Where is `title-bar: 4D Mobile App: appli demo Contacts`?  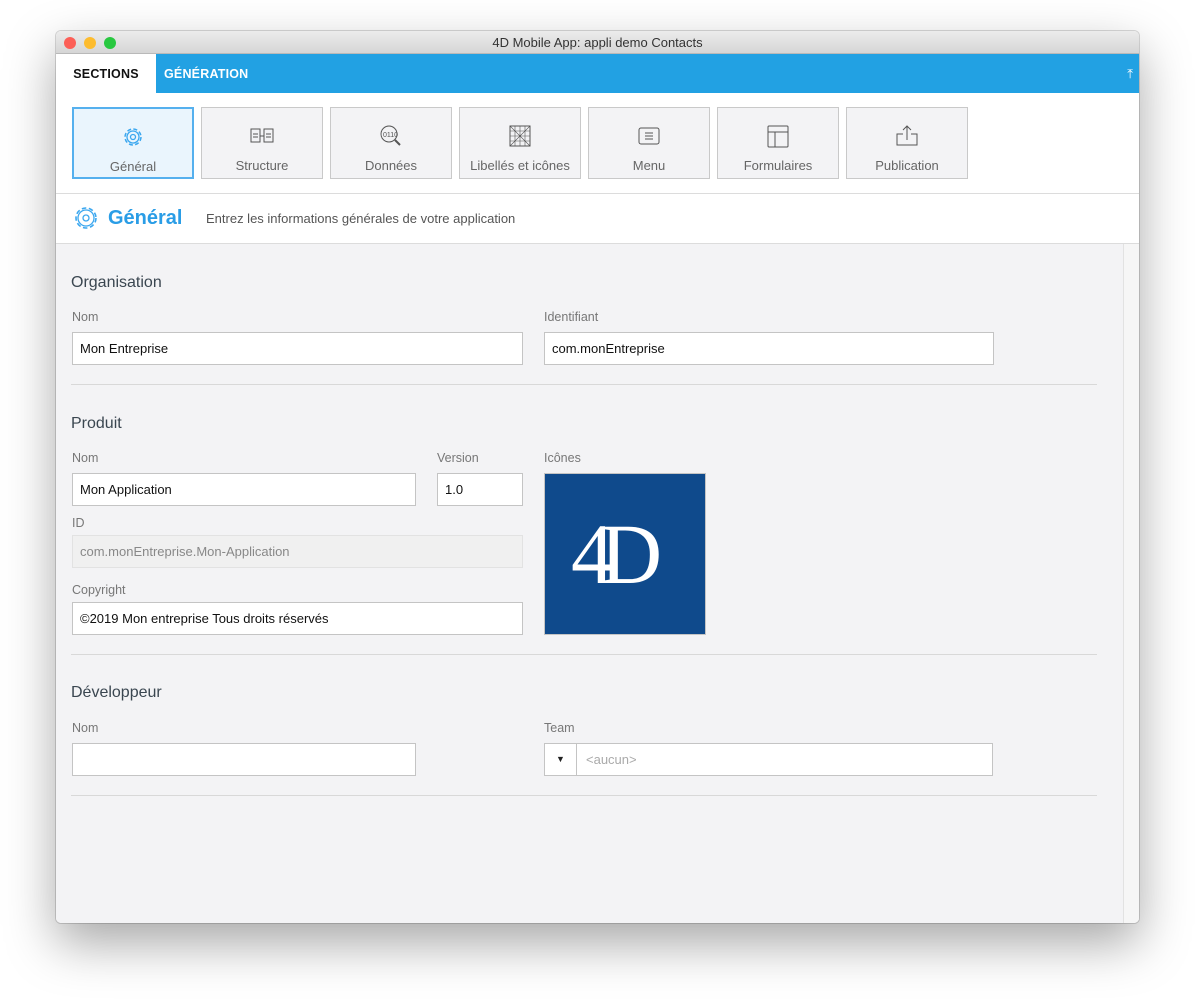 title-bar: 4D Mobile App: appli demo Contacts is located at coordinates (597, 42).